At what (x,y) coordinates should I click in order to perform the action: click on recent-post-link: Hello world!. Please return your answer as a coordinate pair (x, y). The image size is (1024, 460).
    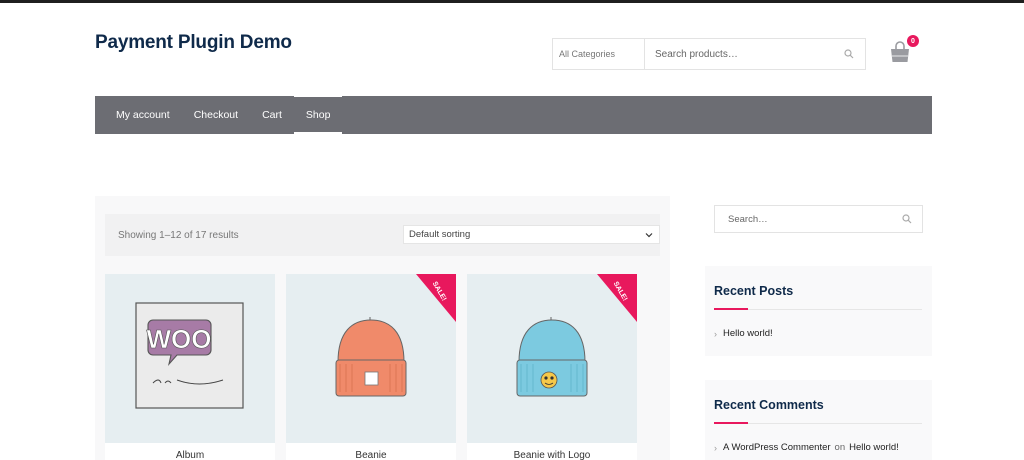
    Looking at the image, I should click on (748, 333).